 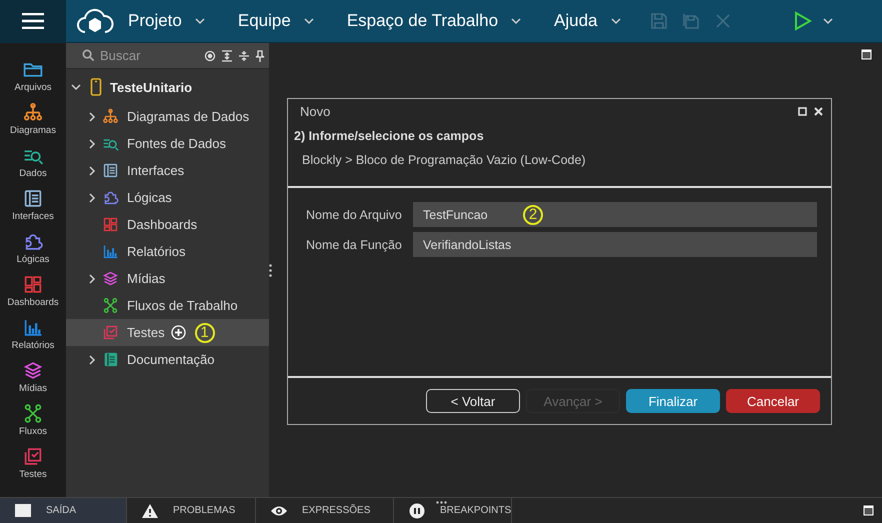 What do you see at coordinates (434, 21) in the screenshot?
I see `menu-item: Espaço de Trabalho` at bounding box center [434, 21].